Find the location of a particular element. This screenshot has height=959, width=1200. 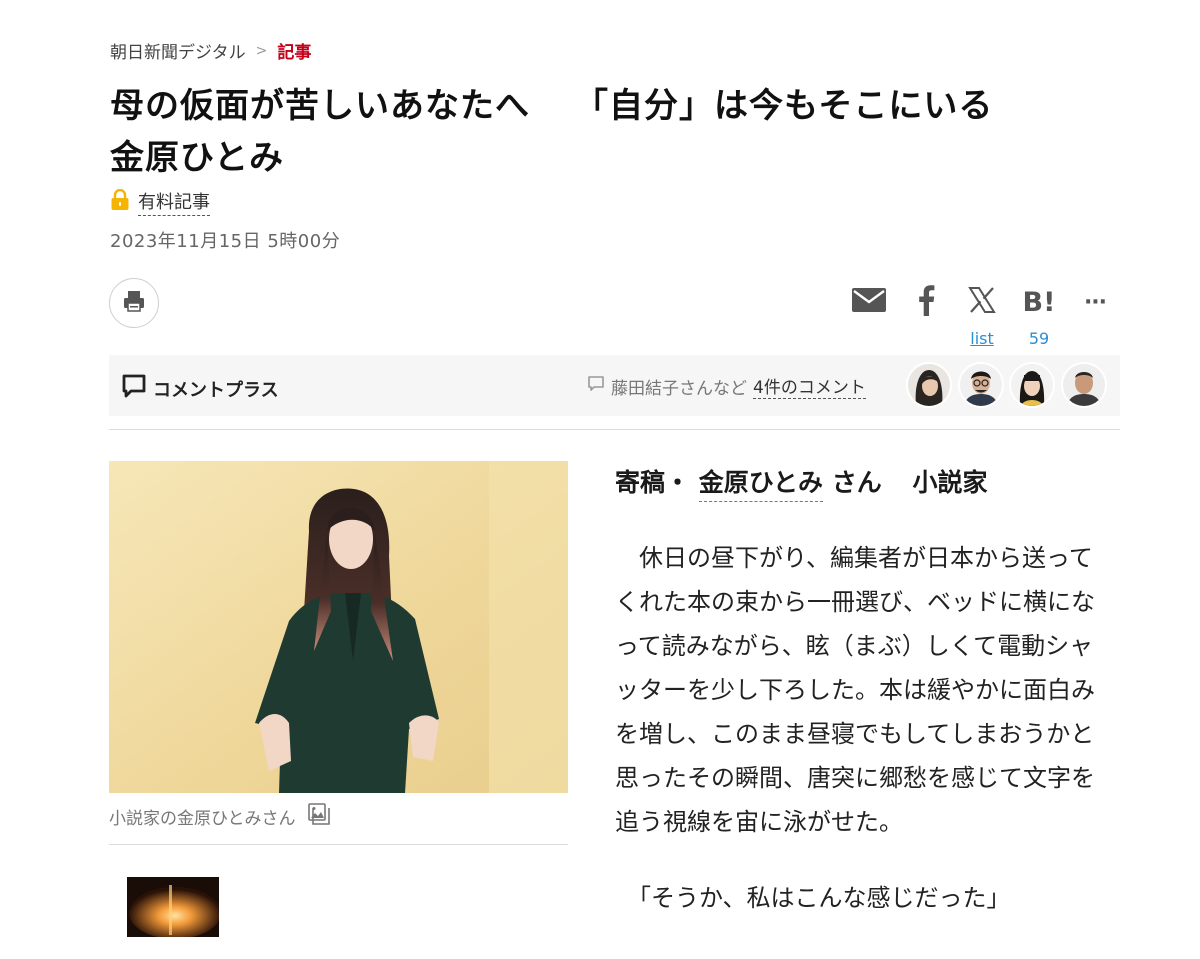

author-role: 小説家 is located at coordinates (950, 482).